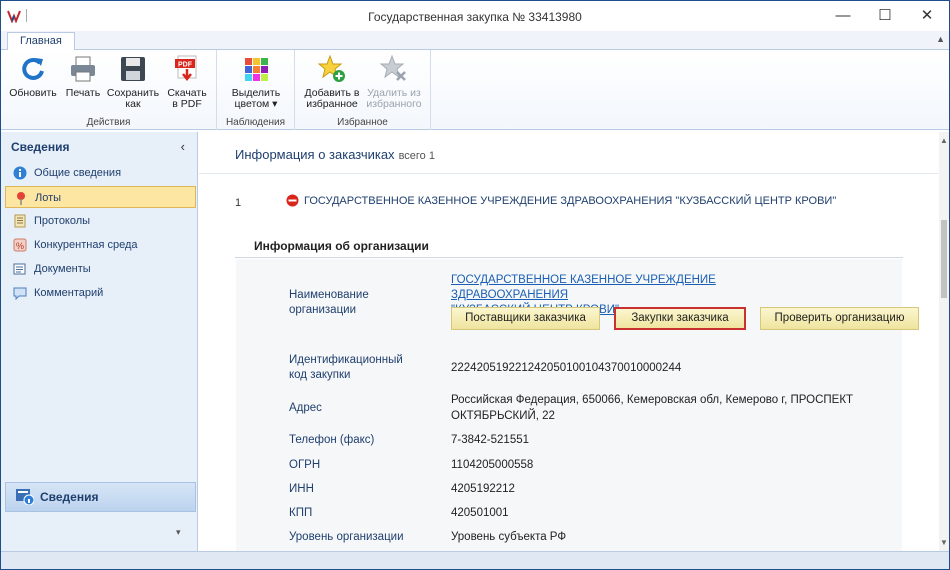 The image size is (950, 570). What do you see at coordinates (305, 465) in the screenshot?
I see `ogrn-label: ОГРН` at bounding box center [305, 465].